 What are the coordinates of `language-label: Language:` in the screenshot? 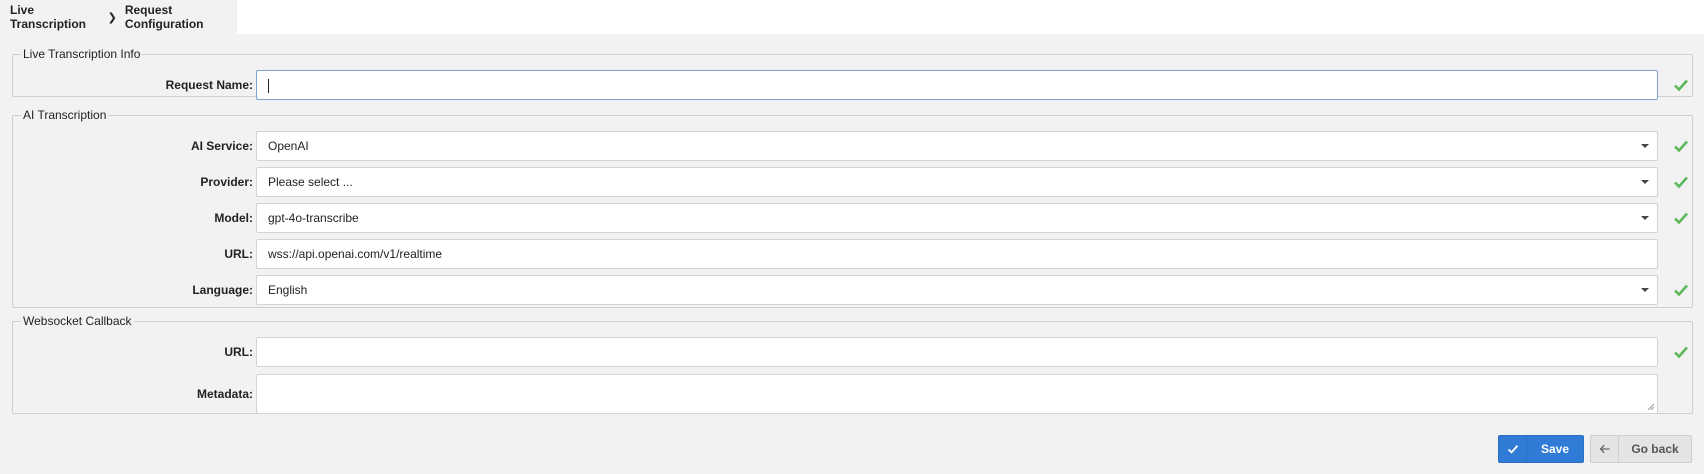 It's located at (222, 290).